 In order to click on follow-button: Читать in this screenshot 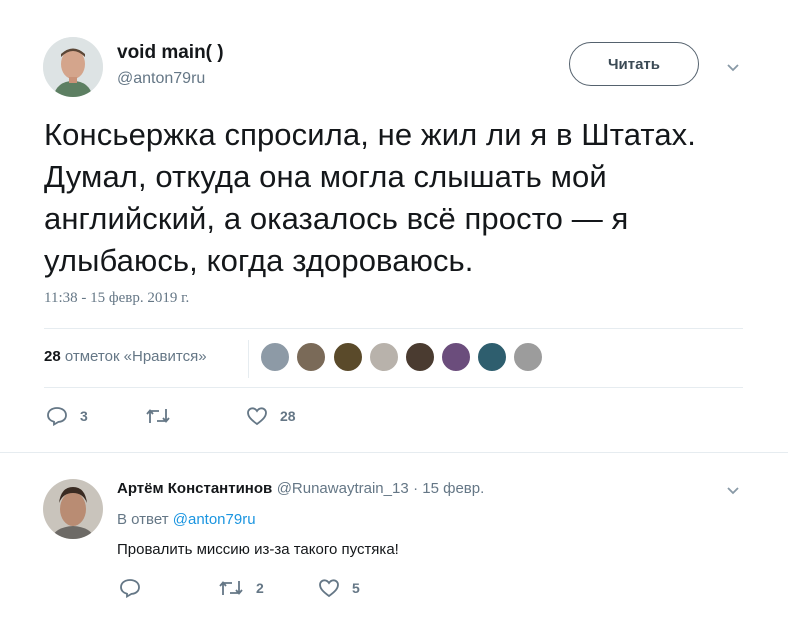, I will do `click(634, 64)`.